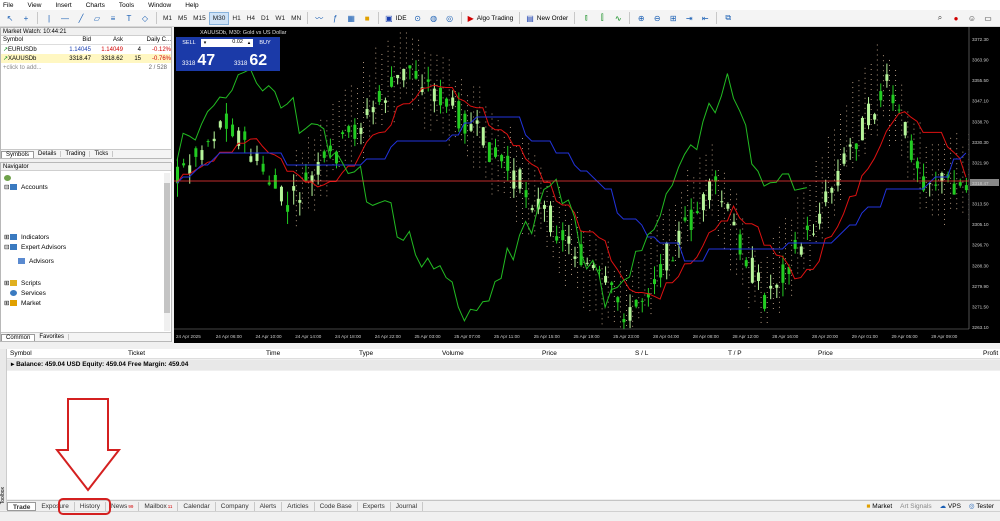 This screenshot has height=521, width=1000. Describe the element at coordinates (990, 353) in the screenshot. I see `col-profit: Profit` at that location.